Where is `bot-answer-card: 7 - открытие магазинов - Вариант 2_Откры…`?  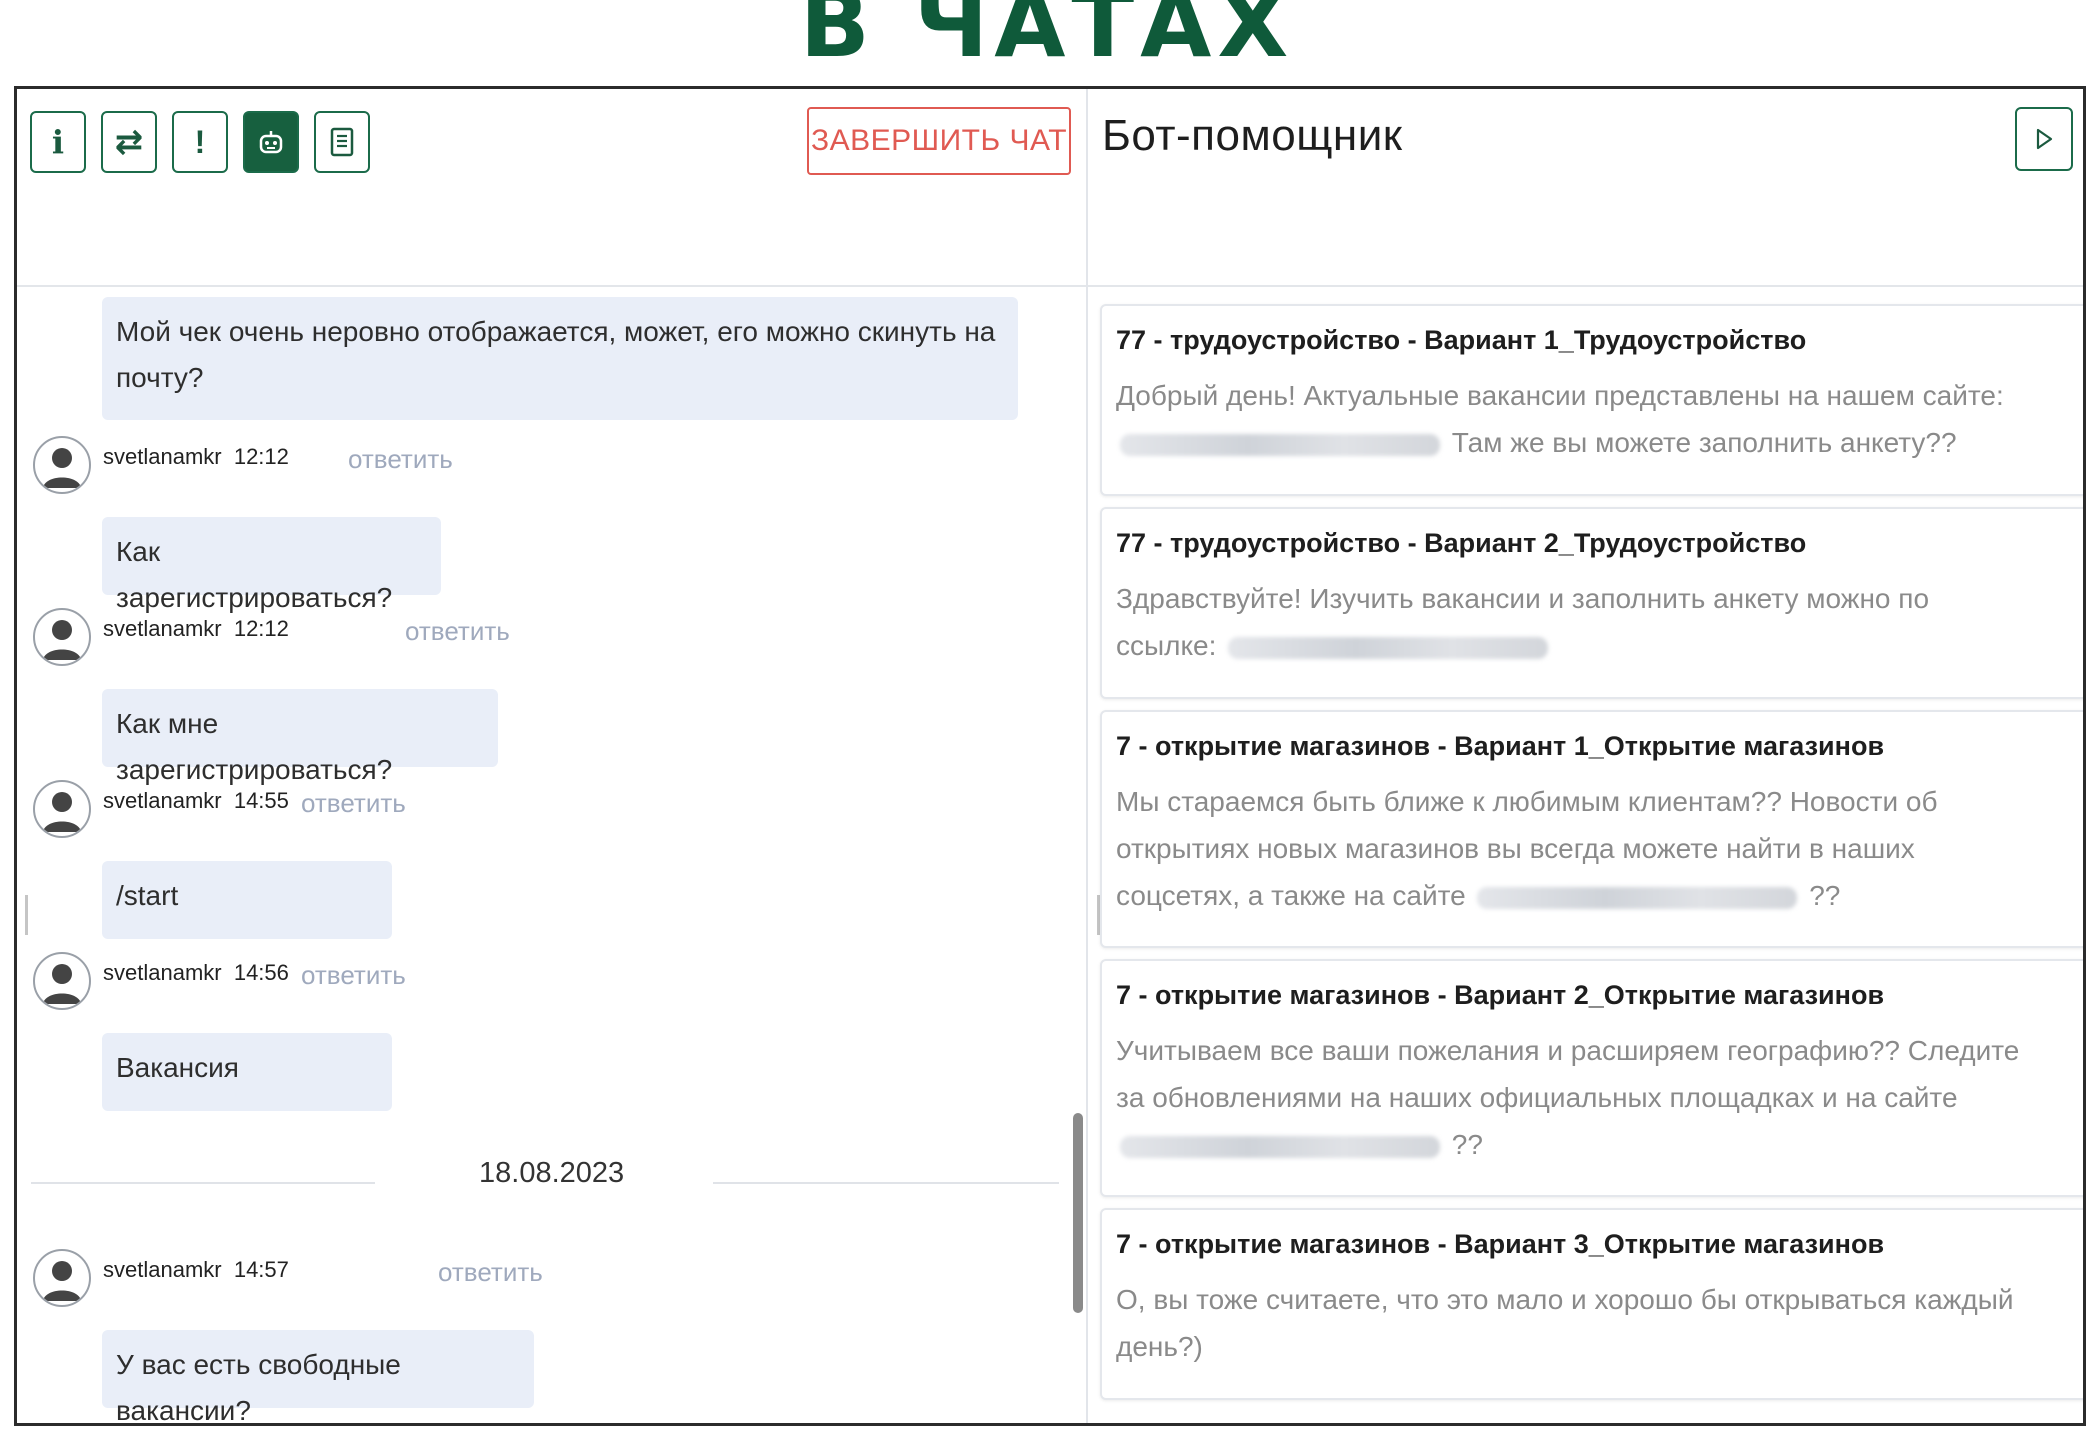 bot-answer-card: 7 - открытие магазинов - Вариант 2_Откры… is located at coordinates (1591, 1078).